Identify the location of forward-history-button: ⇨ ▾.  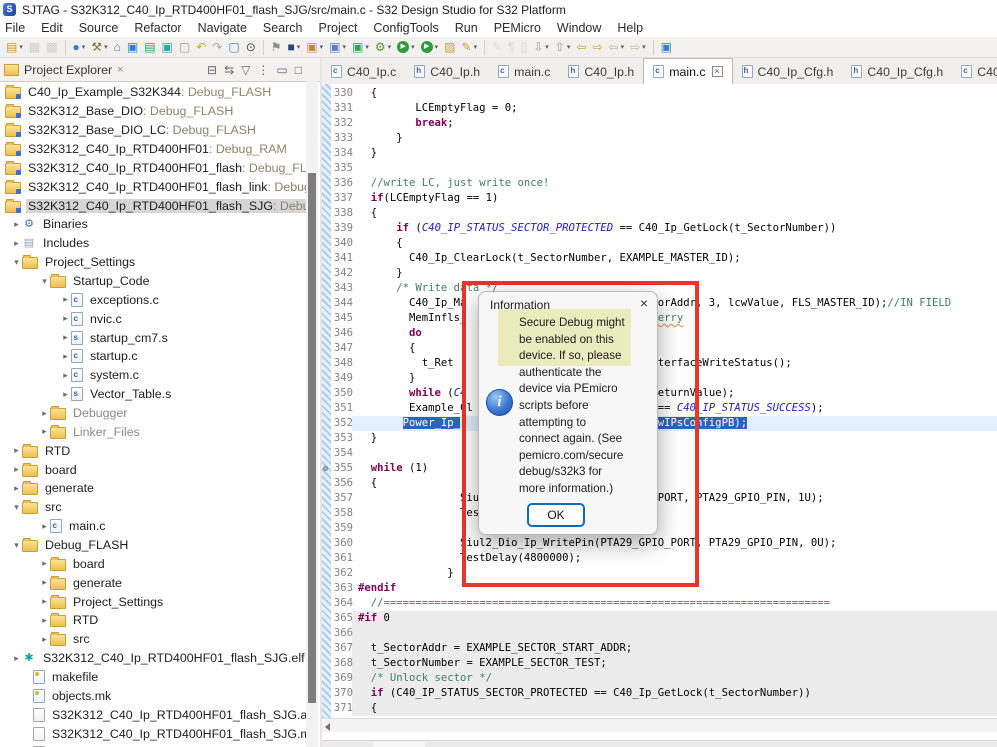
(638, 47).